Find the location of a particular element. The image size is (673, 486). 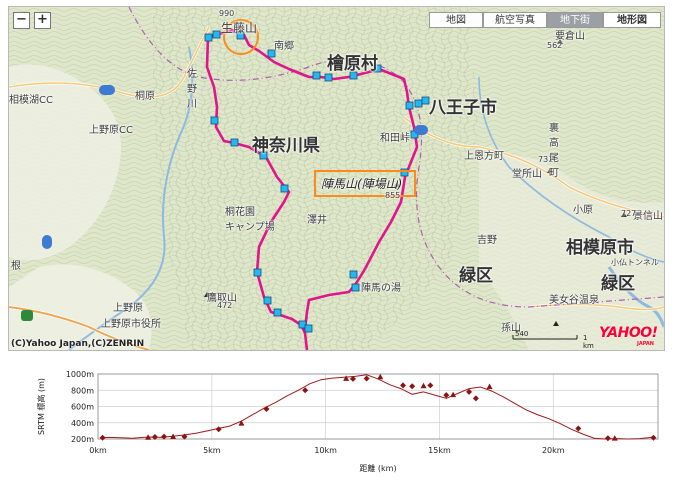

y-axis-title: SRTM 標高 (m) is located at coordinates (41, 406).